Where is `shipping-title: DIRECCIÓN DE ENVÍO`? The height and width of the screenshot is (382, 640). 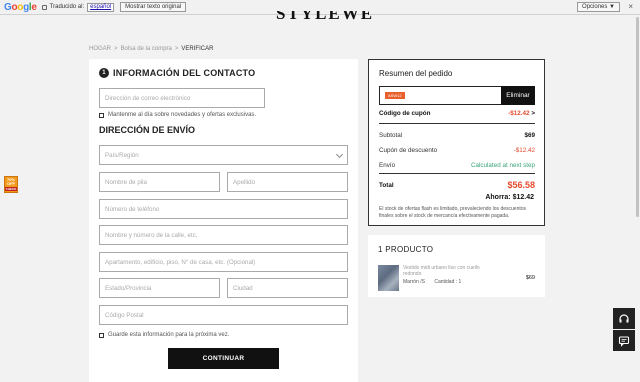 shipping-title: DIRECCIÓN DE ENVÍO is located at coordinates (147, 130).